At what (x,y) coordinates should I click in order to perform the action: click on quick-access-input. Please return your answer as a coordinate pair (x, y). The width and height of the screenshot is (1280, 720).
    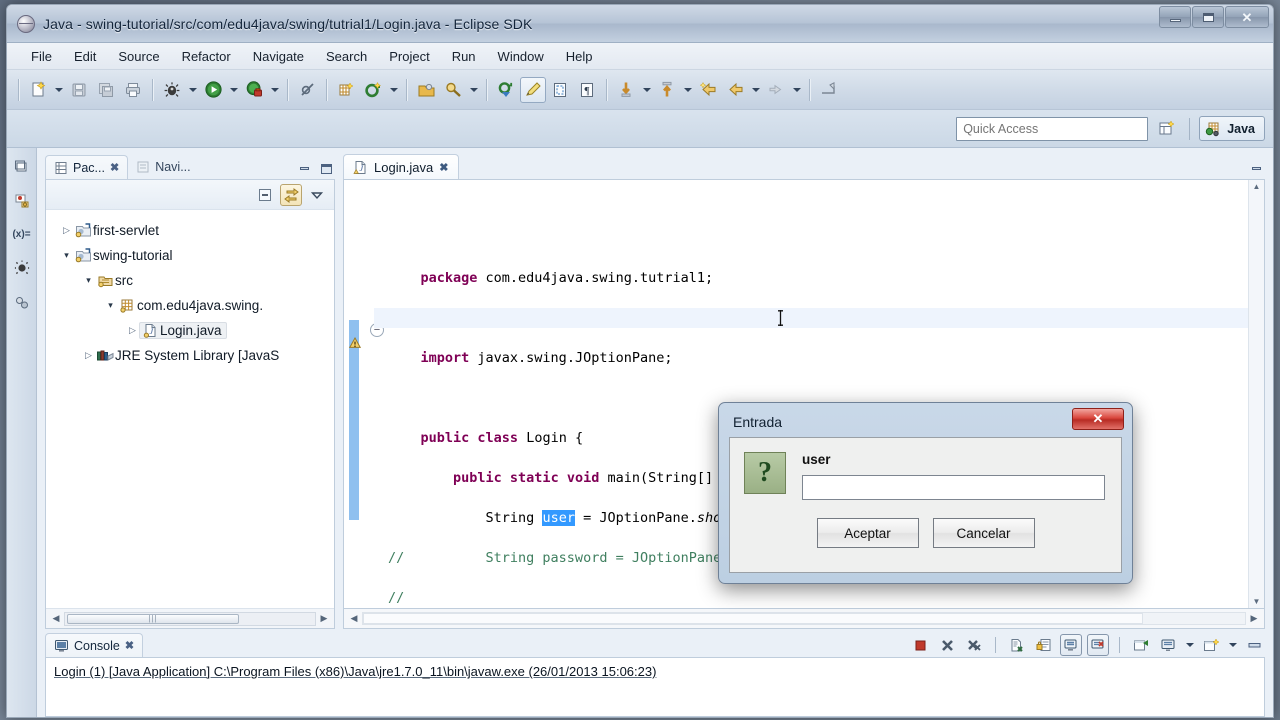
    Looking at the image, I should click on (1052, 128).